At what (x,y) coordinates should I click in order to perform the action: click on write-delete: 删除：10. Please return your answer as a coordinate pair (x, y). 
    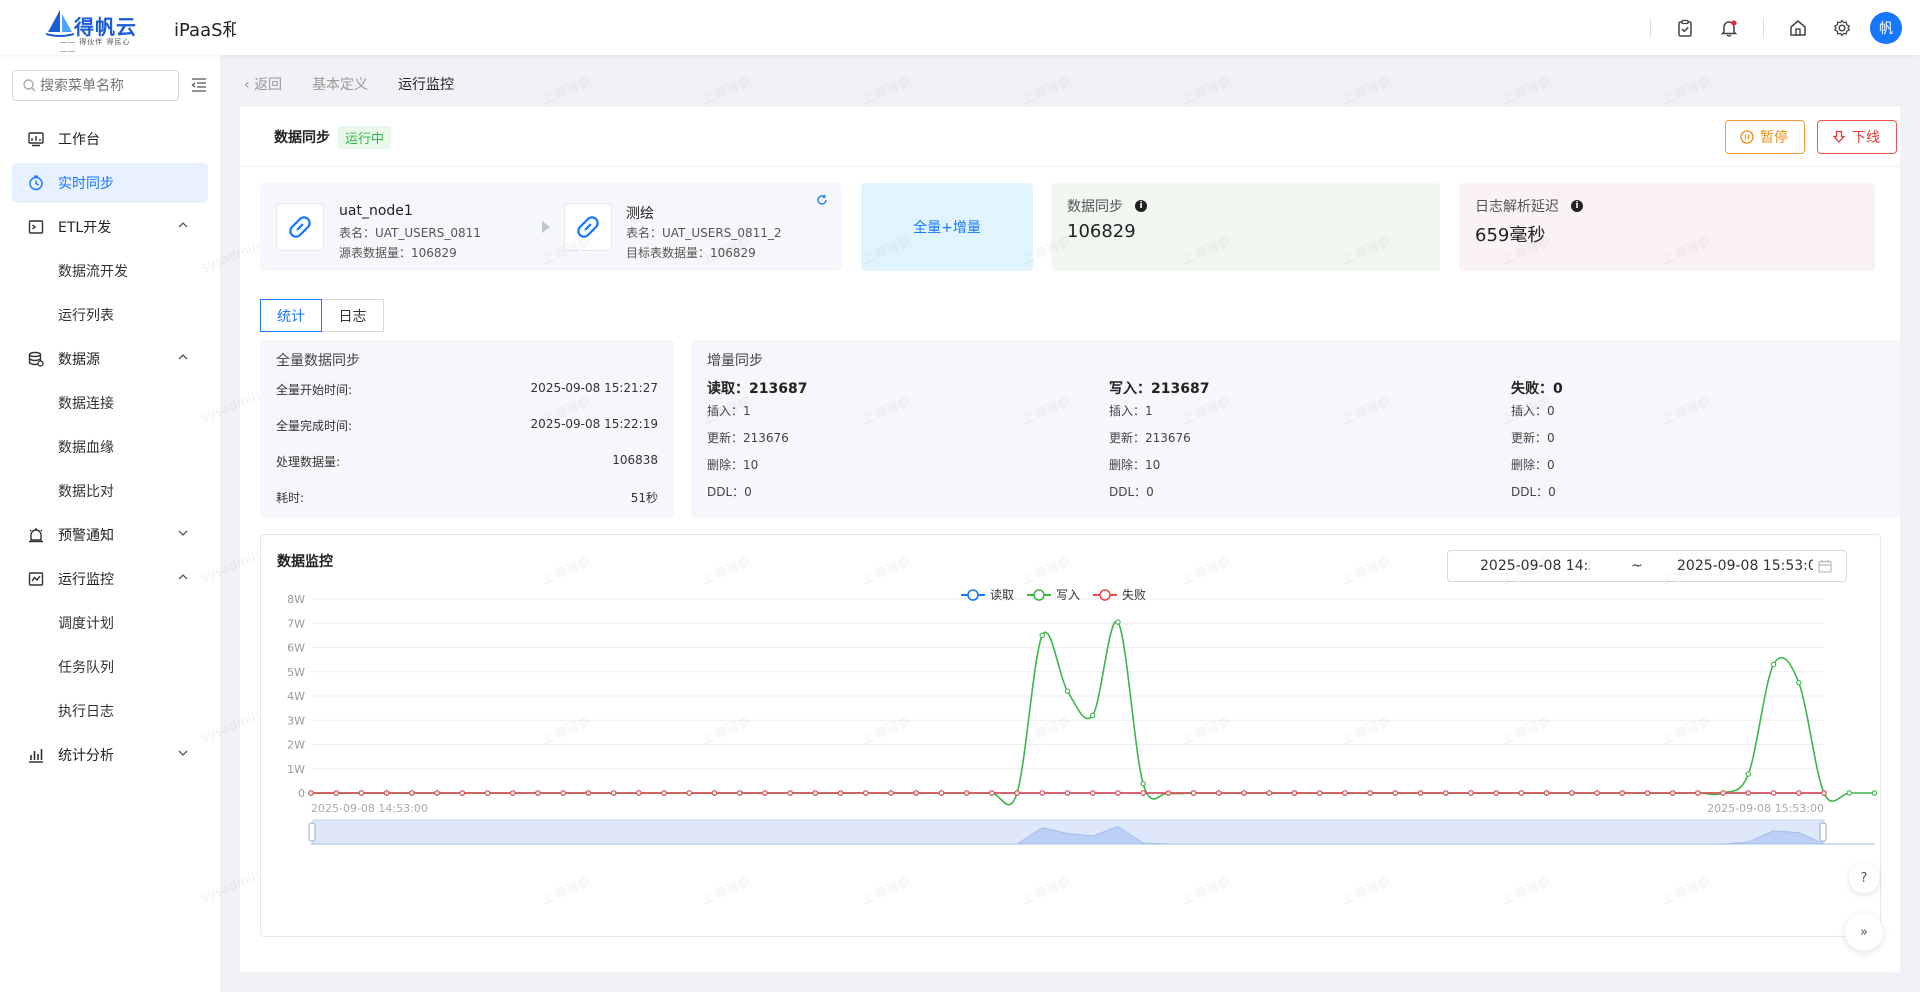
    Looking at the image, I should click on (1135, 465).